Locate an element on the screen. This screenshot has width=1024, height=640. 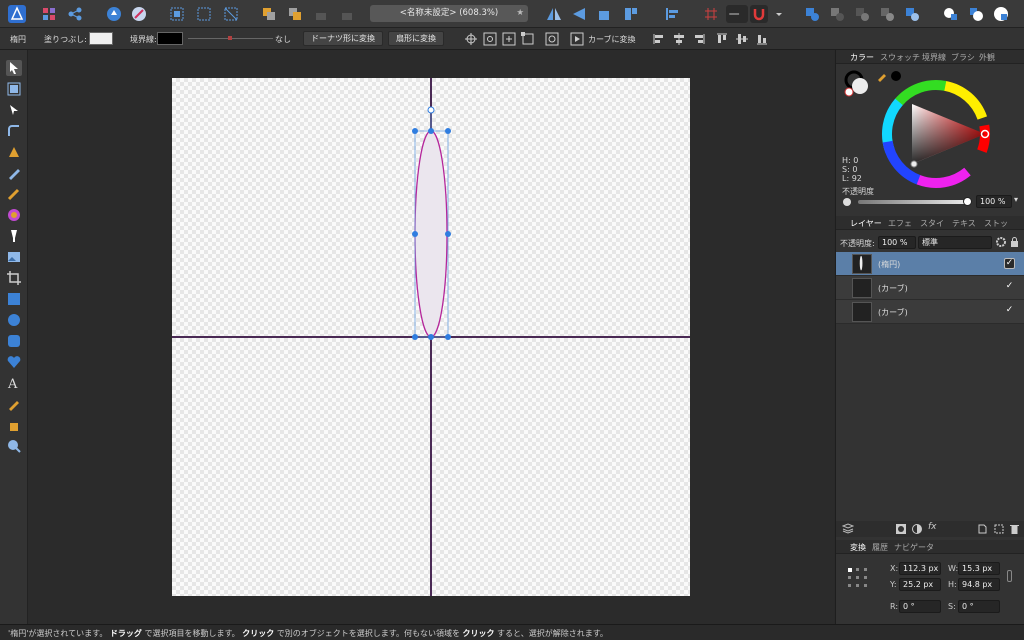
magnet-icon is located at coordinates (759, 14).